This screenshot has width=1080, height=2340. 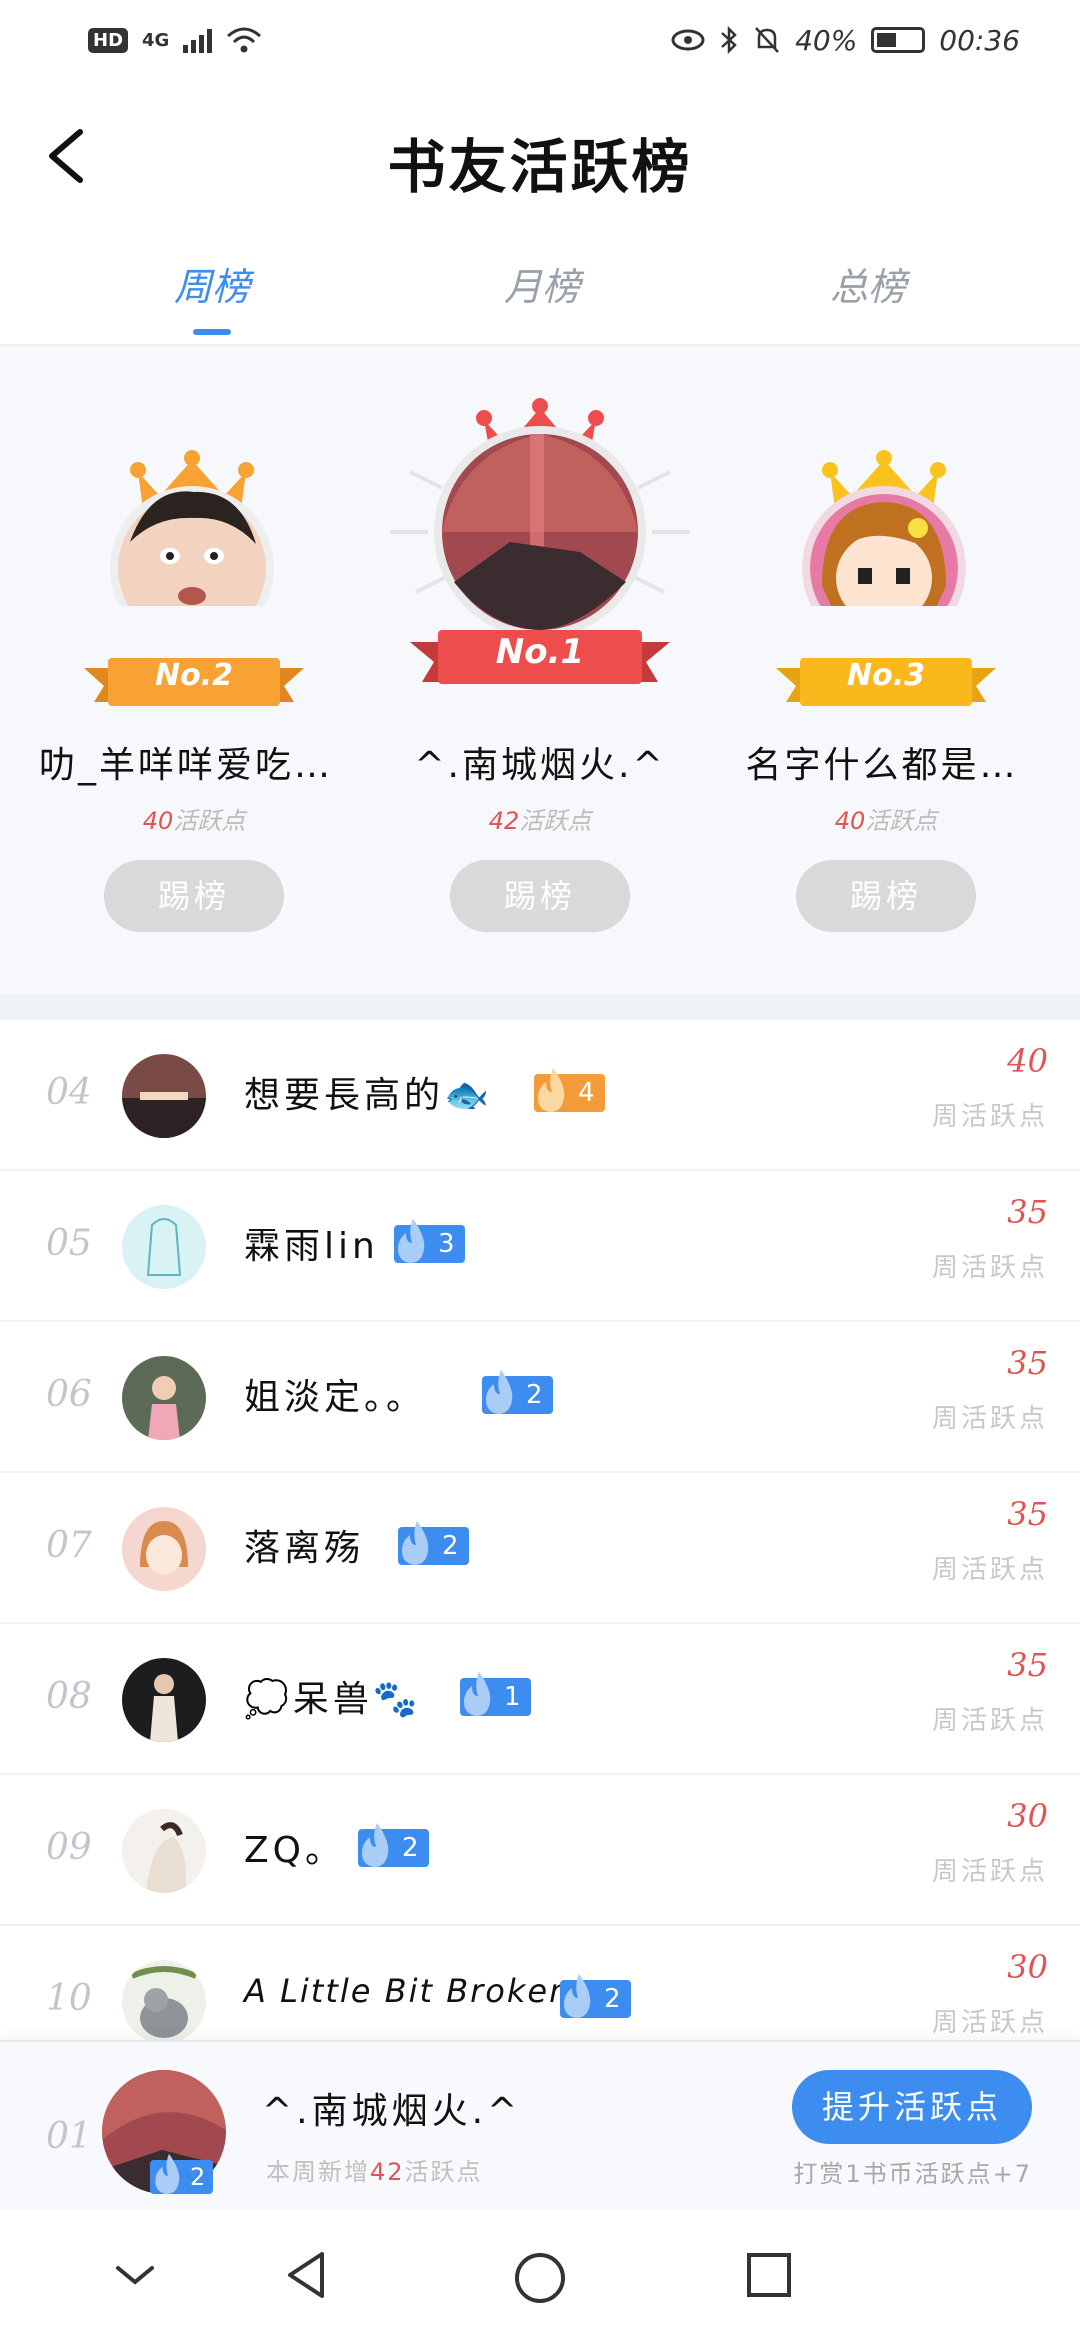 What do you see at coordinates (443, 2172) in the screenshot?
I see `my-gain-suffix: 活跃点` at bounding box center [443, 2172].